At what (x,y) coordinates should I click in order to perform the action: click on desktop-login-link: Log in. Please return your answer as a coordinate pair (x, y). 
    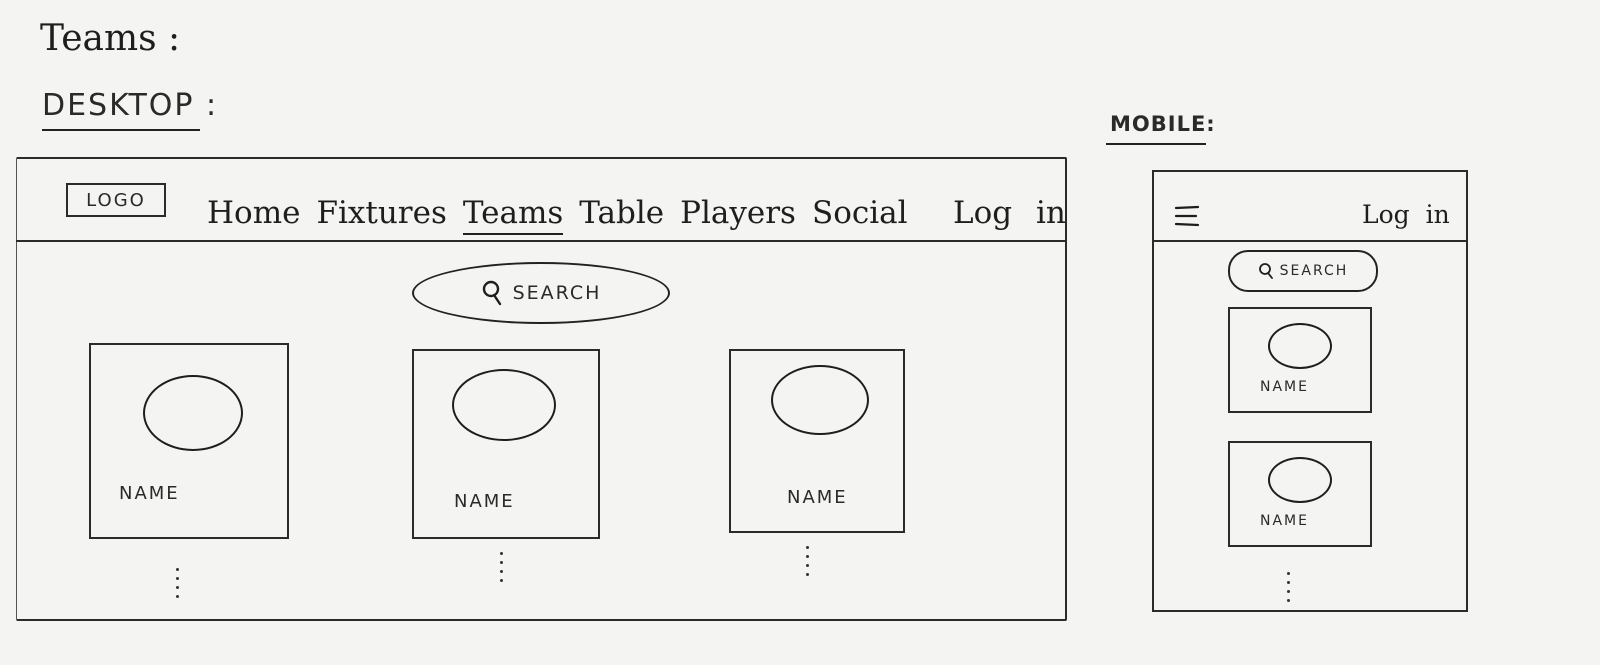
    Looking at the image, I should click on (1009, 213).